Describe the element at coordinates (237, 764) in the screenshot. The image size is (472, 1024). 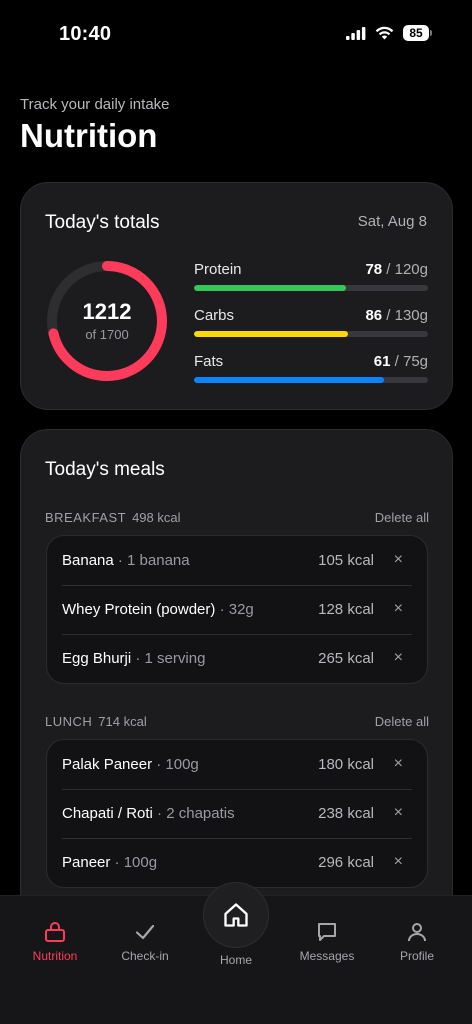
I see `meal-item: Palak Paneer · 100g 180 kcal ×` at that location.